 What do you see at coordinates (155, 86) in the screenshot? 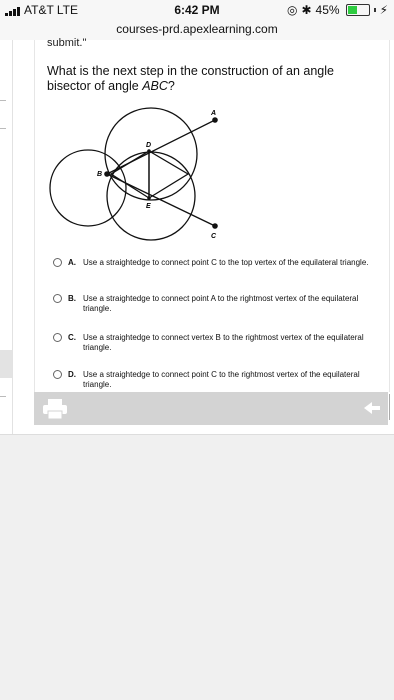
I see `prompt-var: ABC` at bounding box center [155, 86].